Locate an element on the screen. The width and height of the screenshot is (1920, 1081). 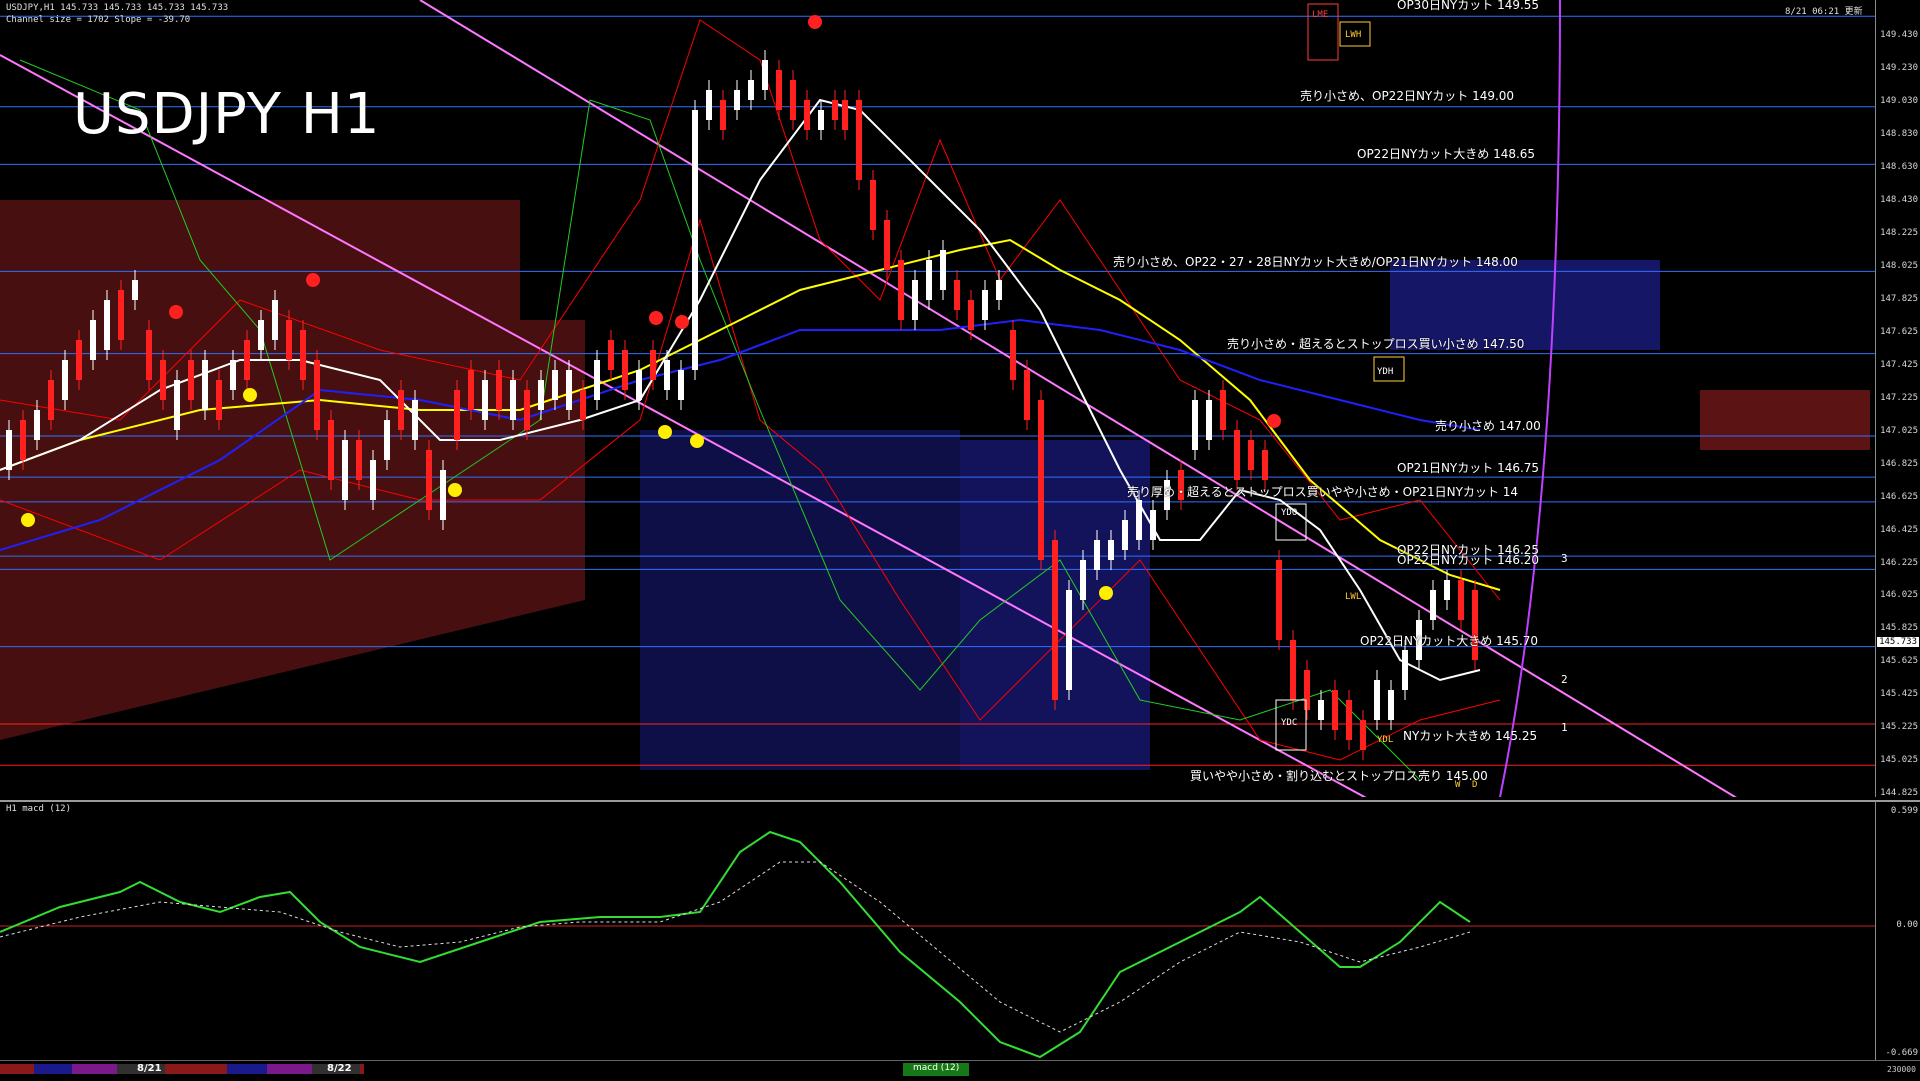
macd-axis-zero: 0.00 is located at coordinates (1907, 925).